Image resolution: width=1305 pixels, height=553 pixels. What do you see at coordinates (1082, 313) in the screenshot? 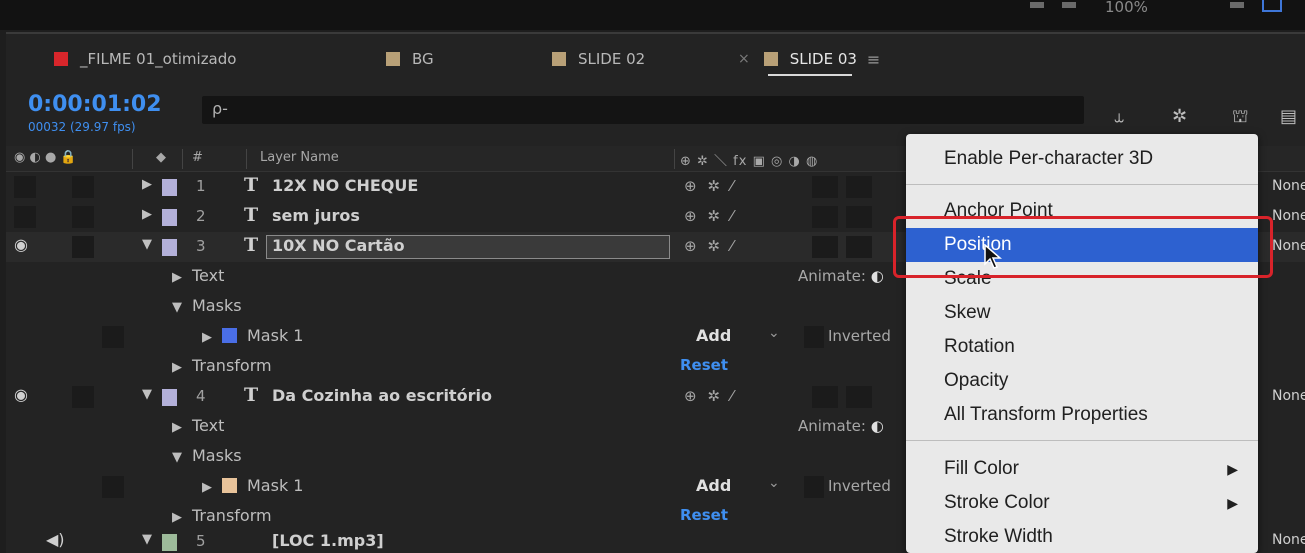
I see `menu-item-skew: Skew` at bounding box center [1082, 313].